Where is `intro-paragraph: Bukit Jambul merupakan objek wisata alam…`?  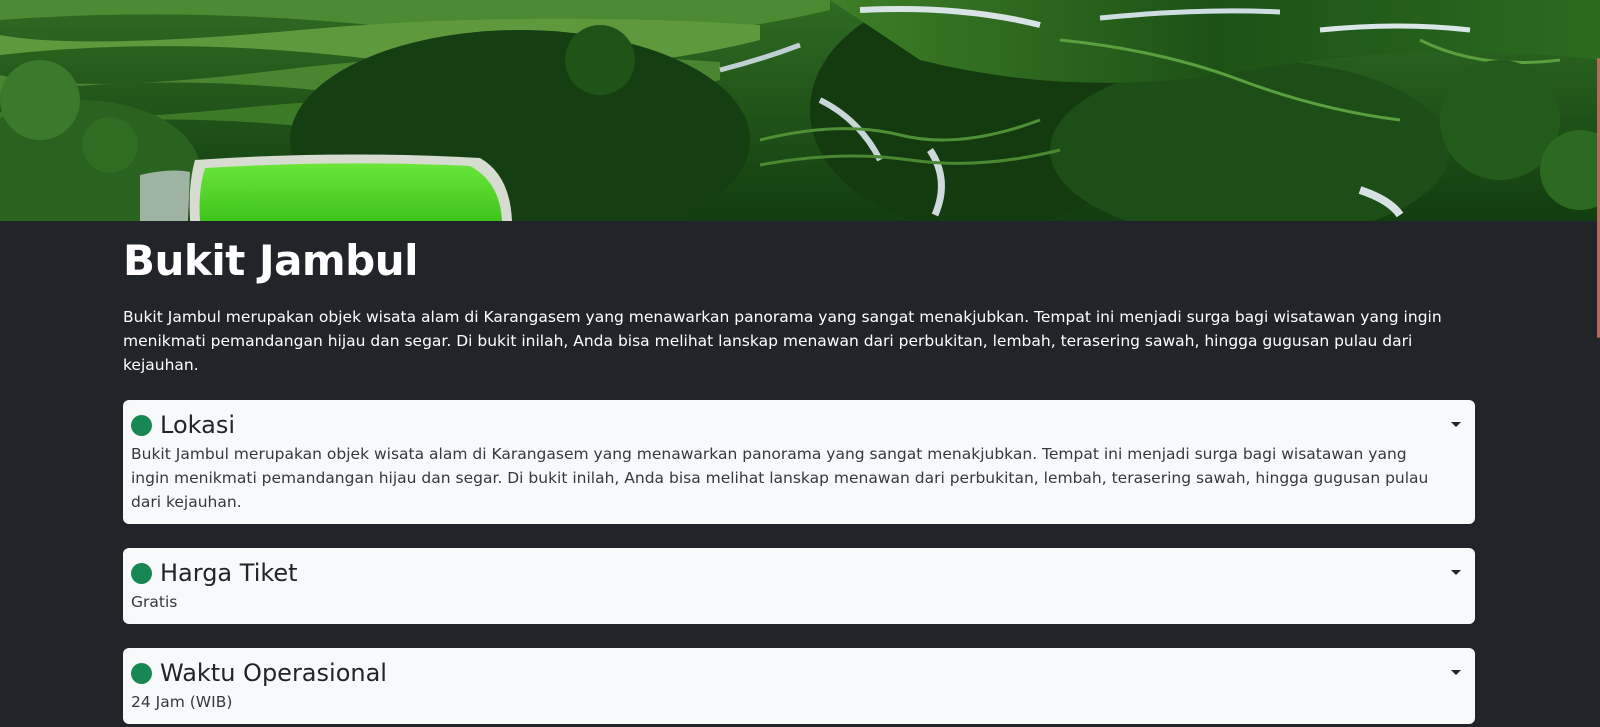 intro-paragraph: Bukit Jambul merupakan objek wisata alam… is located at coordinates (782, 341).